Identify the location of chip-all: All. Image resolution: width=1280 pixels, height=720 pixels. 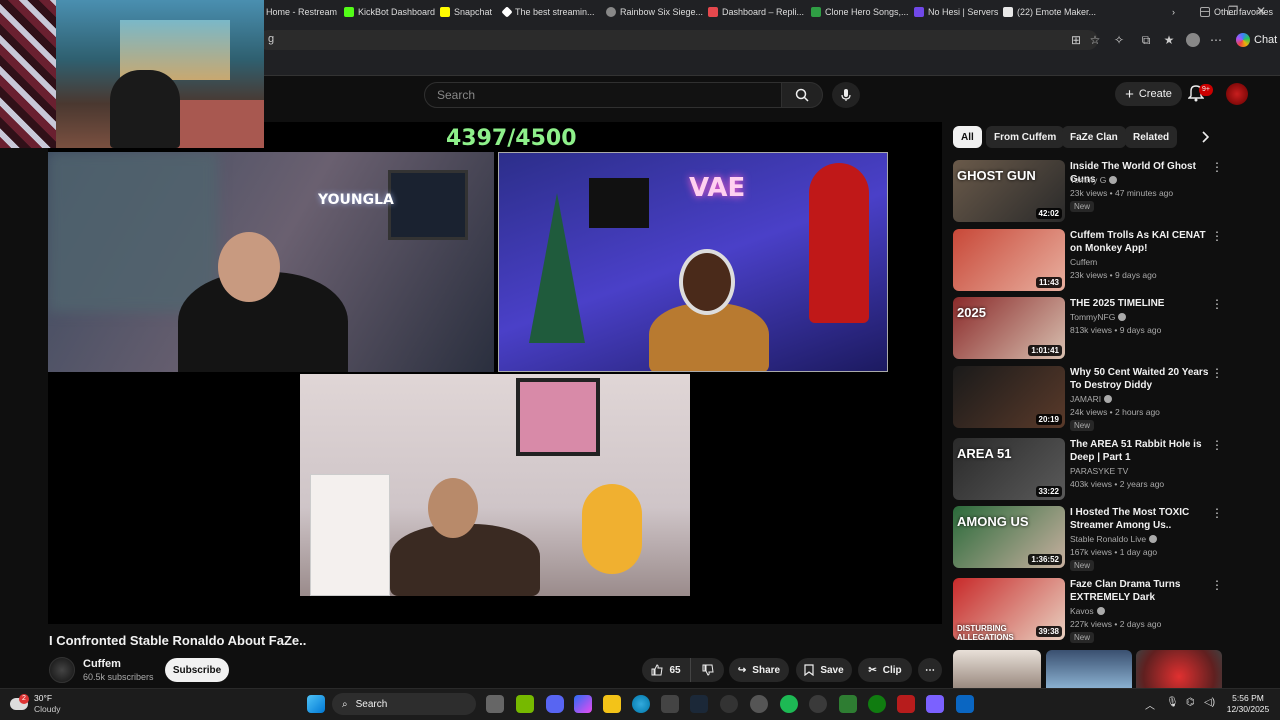
(967, 137).